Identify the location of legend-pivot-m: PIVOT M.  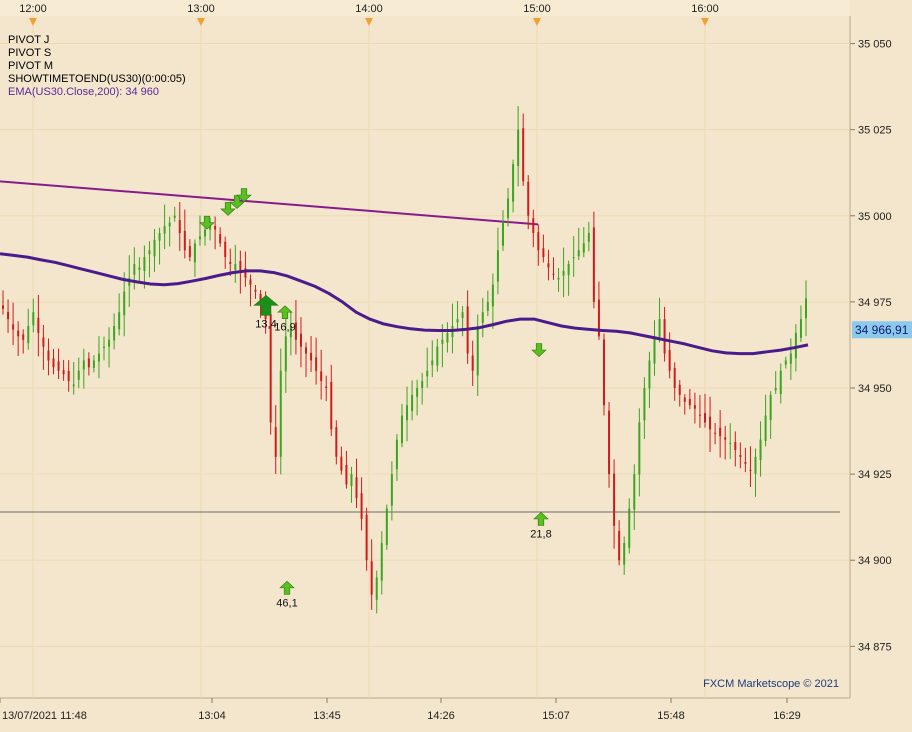
(30, 66).